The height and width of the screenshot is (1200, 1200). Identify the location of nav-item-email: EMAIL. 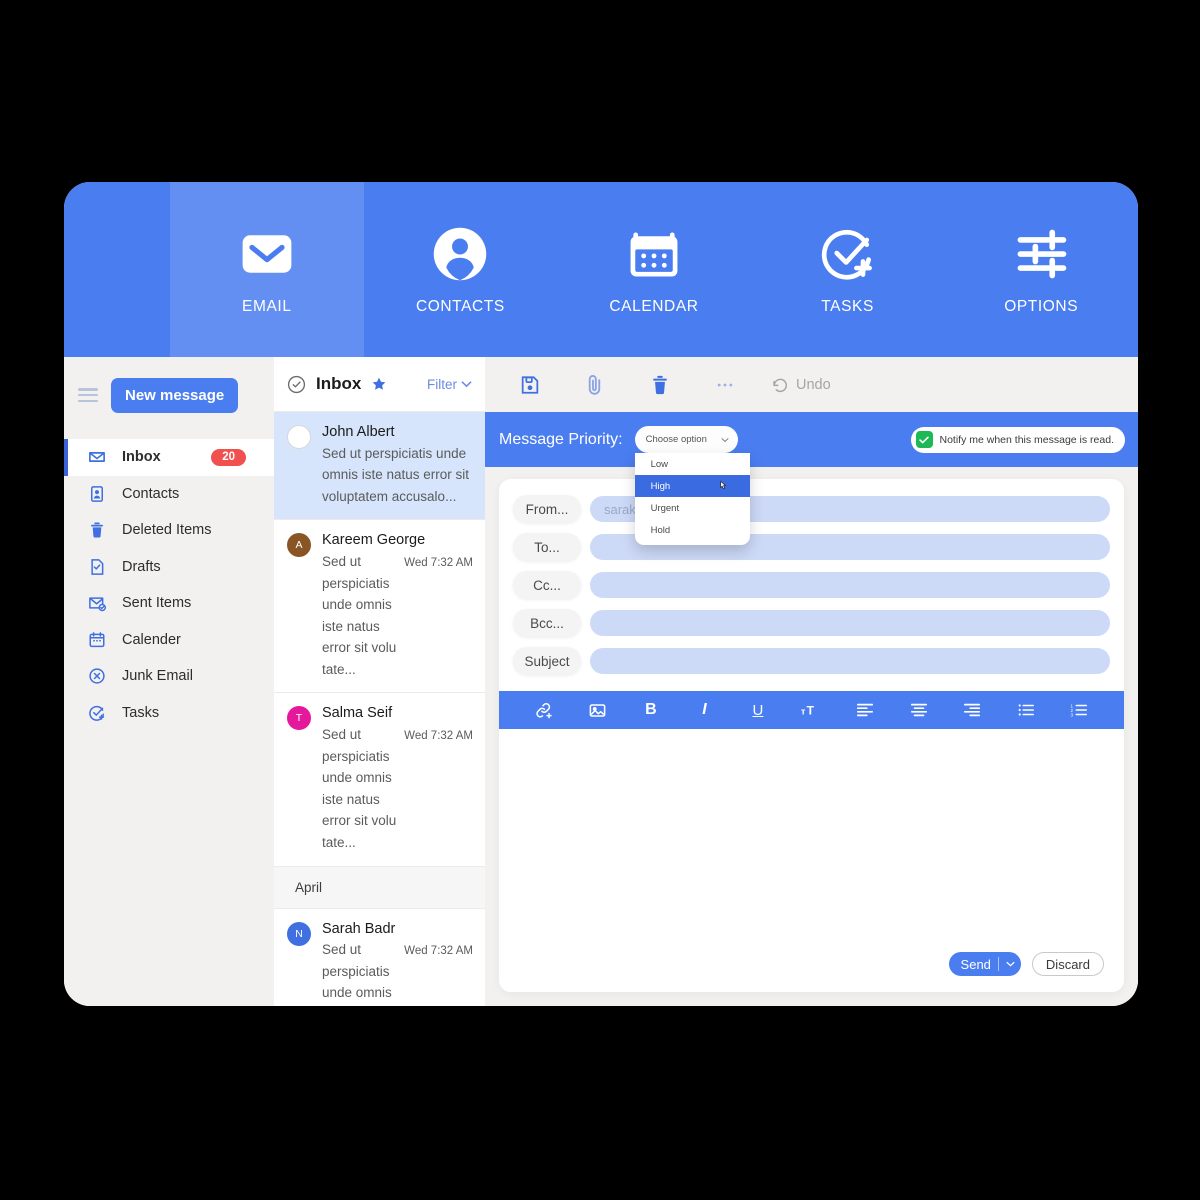
(267, 269).